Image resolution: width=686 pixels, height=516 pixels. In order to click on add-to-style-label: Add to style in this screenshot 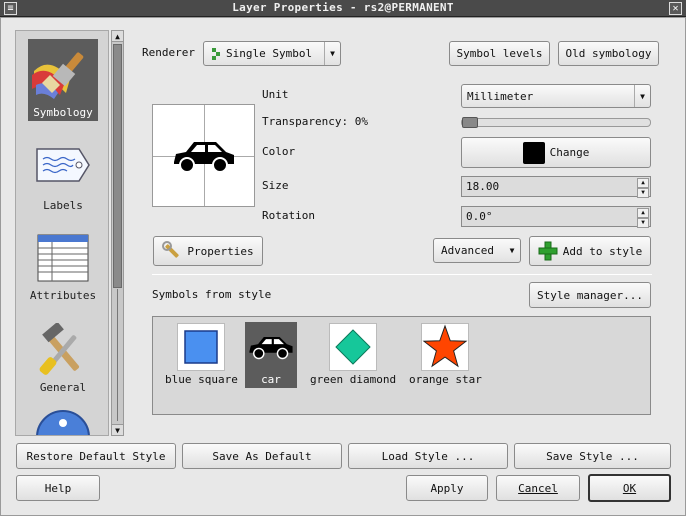, I will do `click(602, 251)`.